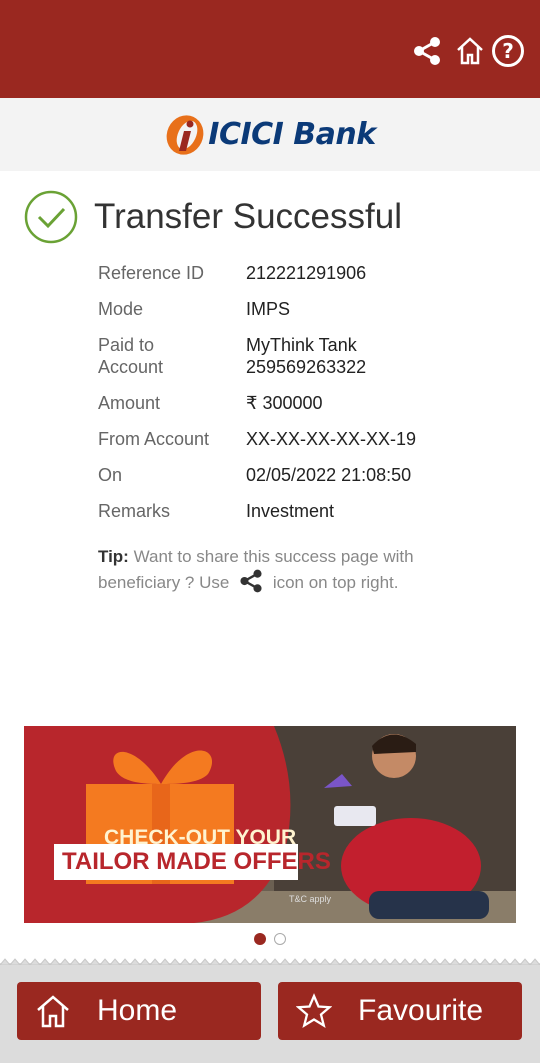 The height and width of the screenshot is (1063, 540). What do you see at coordinates (314, 1010) in the screenshot?
I see `star-icon` at bounding box center [314, 1010].